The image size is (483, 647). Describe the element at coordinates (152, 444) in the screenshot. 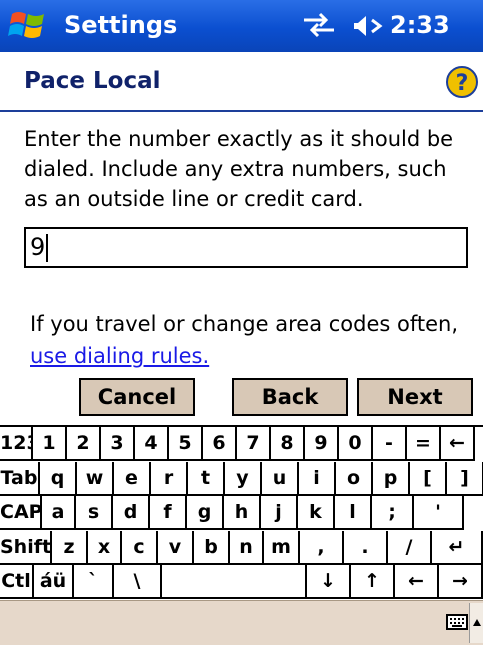

I see `key-4: 4` at that location.